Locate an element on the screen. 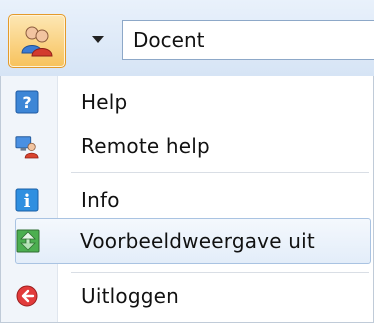 This screenshot has width=374, height=323. menu-item-label: Uitloggen is located at coordinates (130, 296).